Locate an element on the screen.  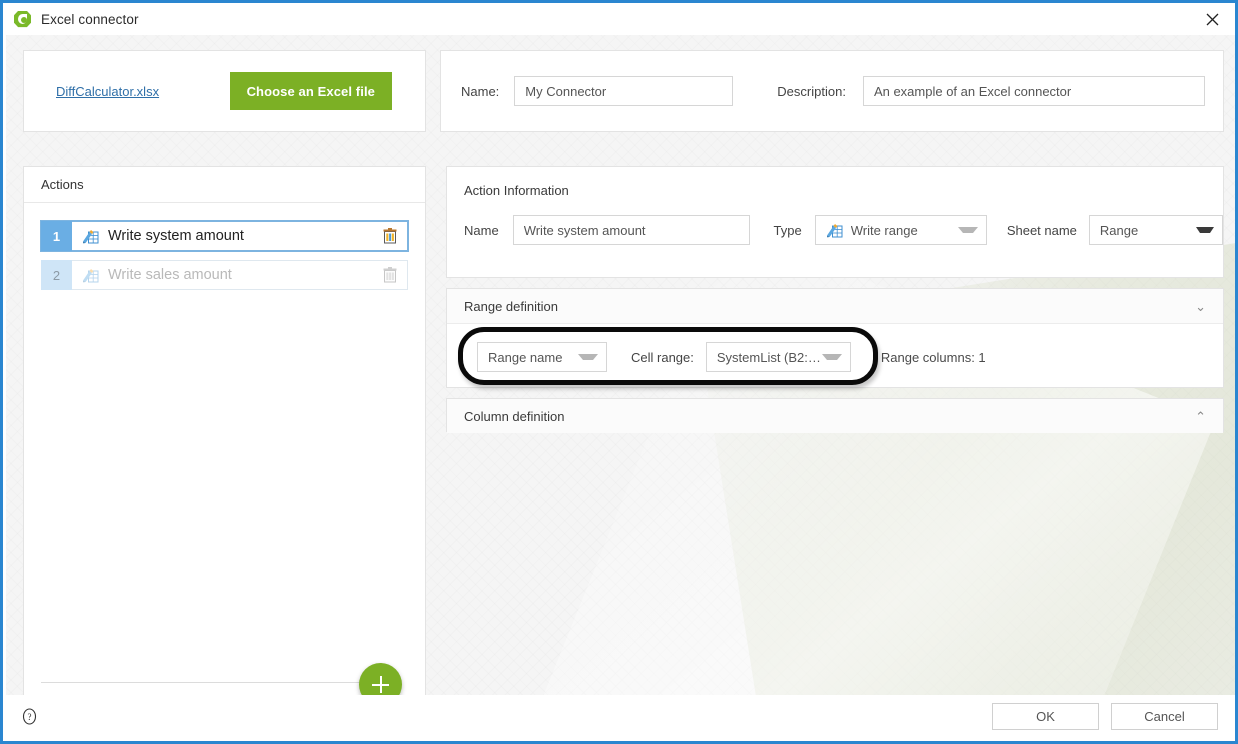
action-information-row: Name Type Write range is located at coordinates (835, 230).